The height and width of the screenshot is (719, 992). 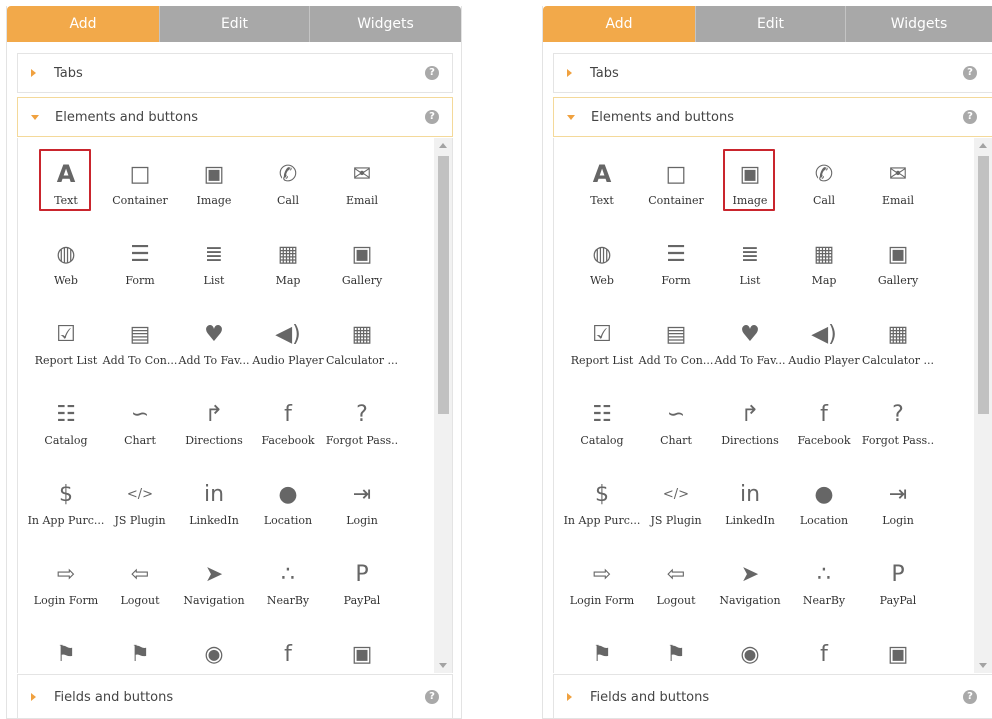 I want to click on heart-plus-icon: ♥, so click(x=750, y=334).